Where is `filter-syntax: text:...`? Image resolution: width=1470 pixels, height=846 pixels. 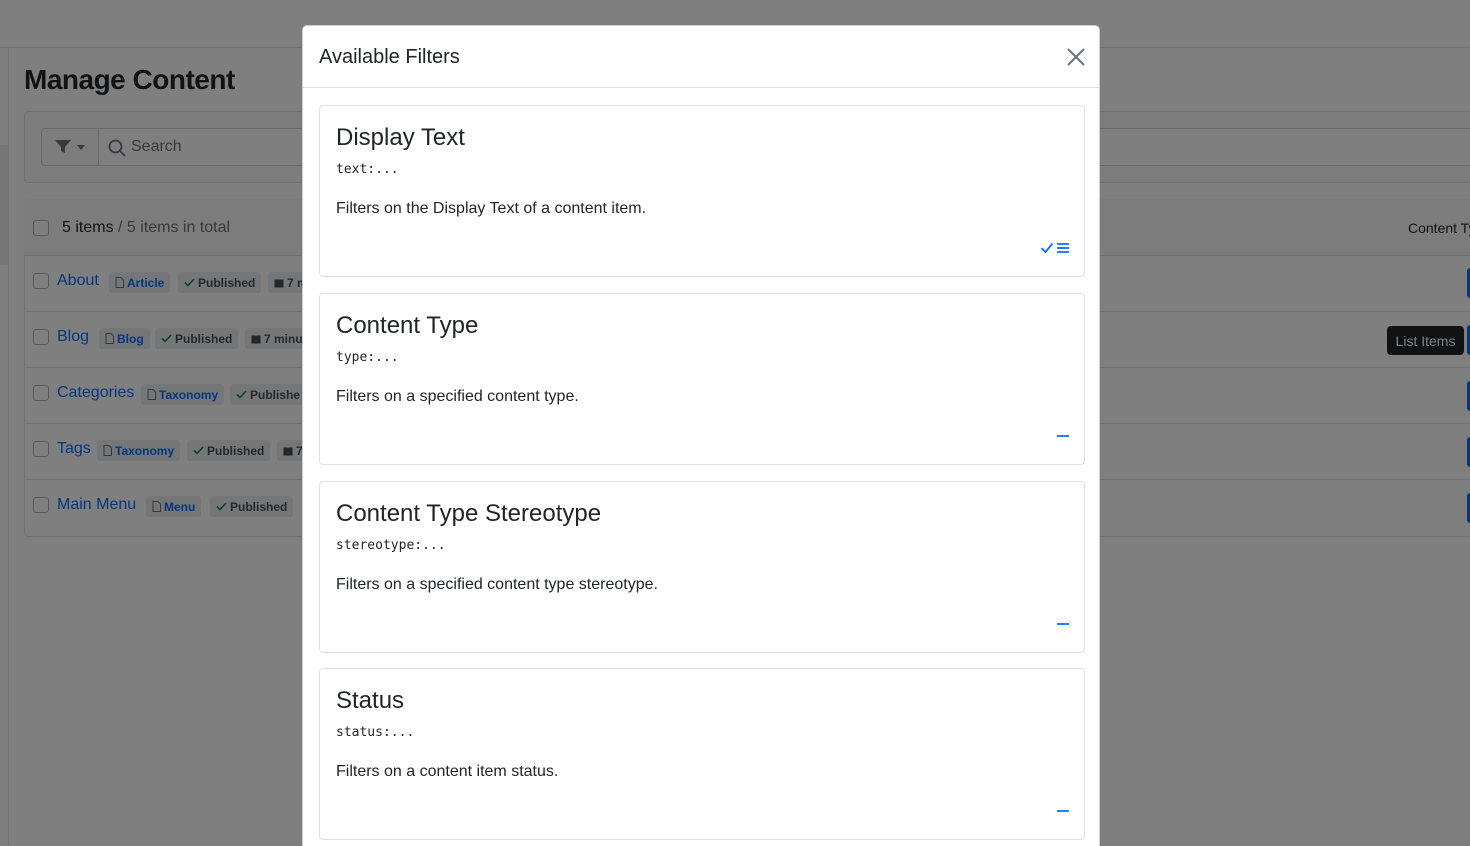 filter-syntax: text:... is located at coordinates (367, 169).